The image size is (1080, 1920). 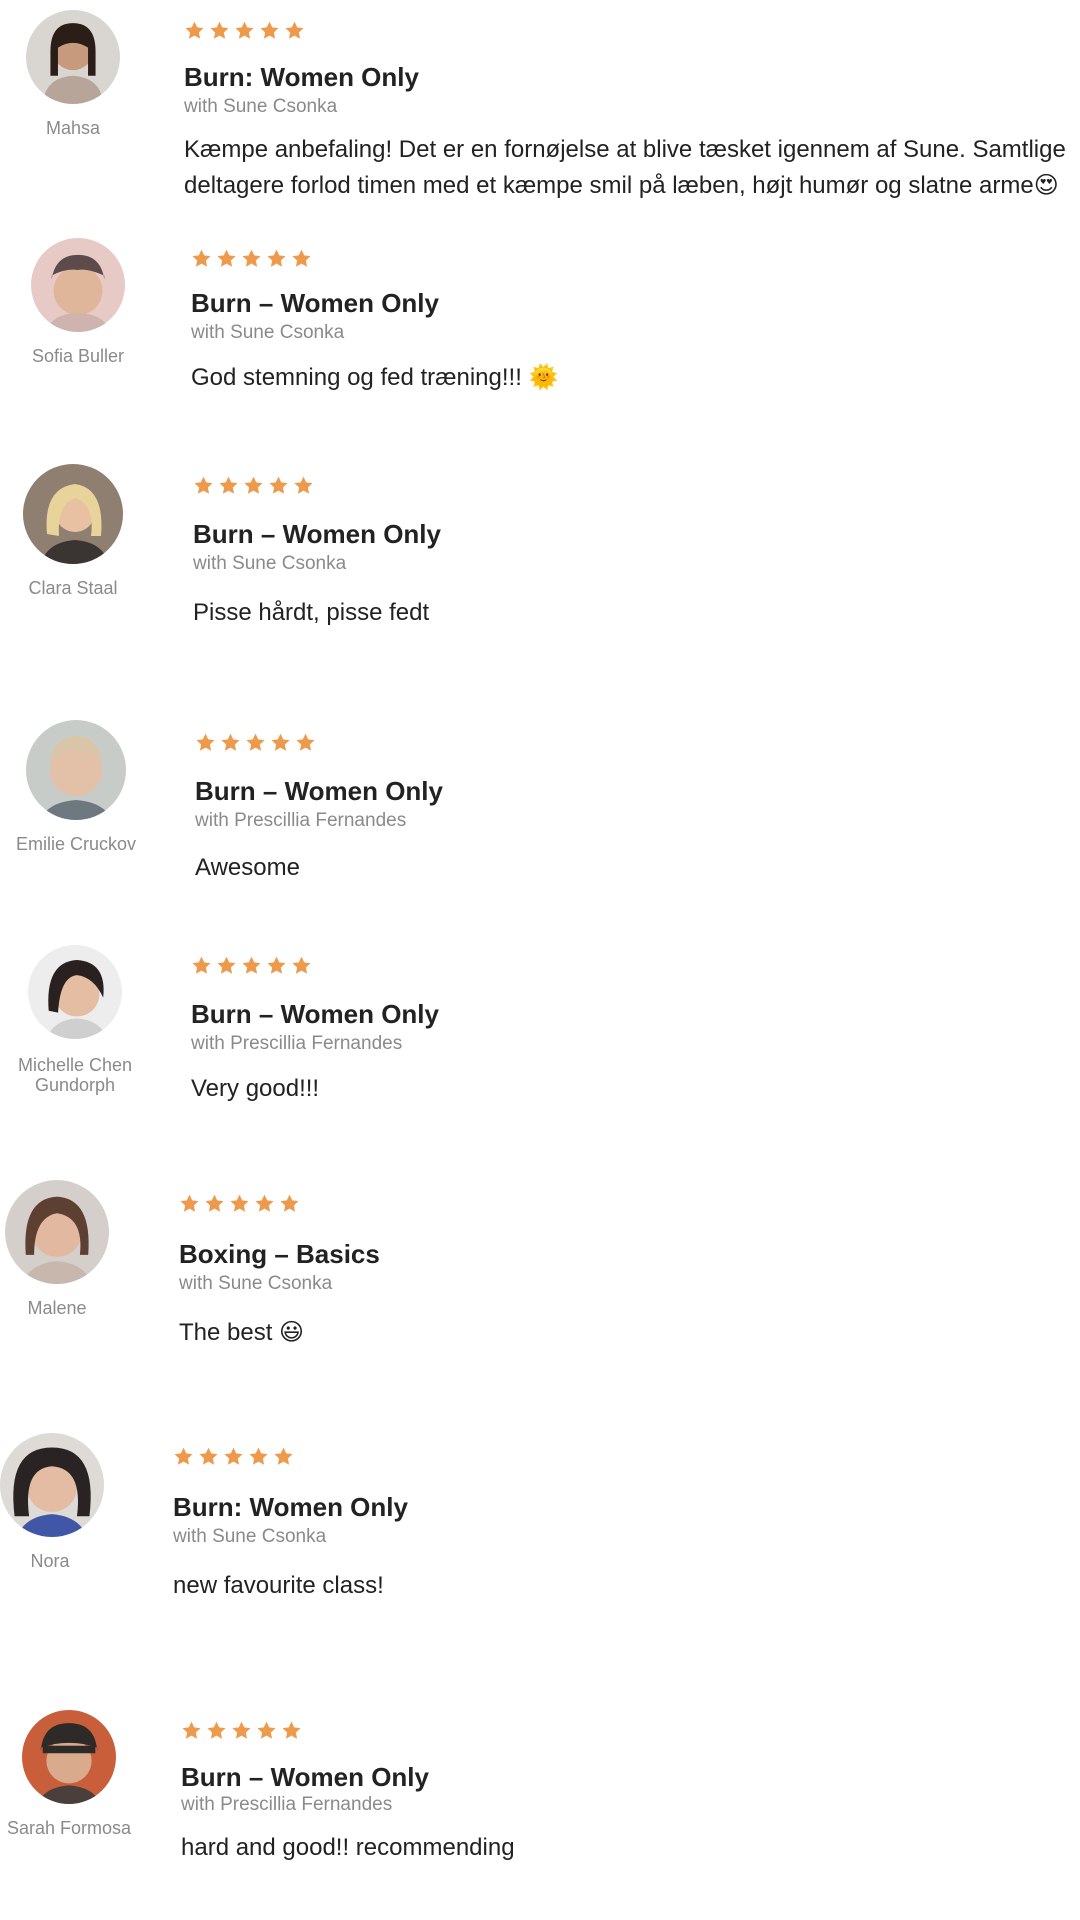 I want to click on reviewer: Emilie Cruckov, so click(x=76, y=787).